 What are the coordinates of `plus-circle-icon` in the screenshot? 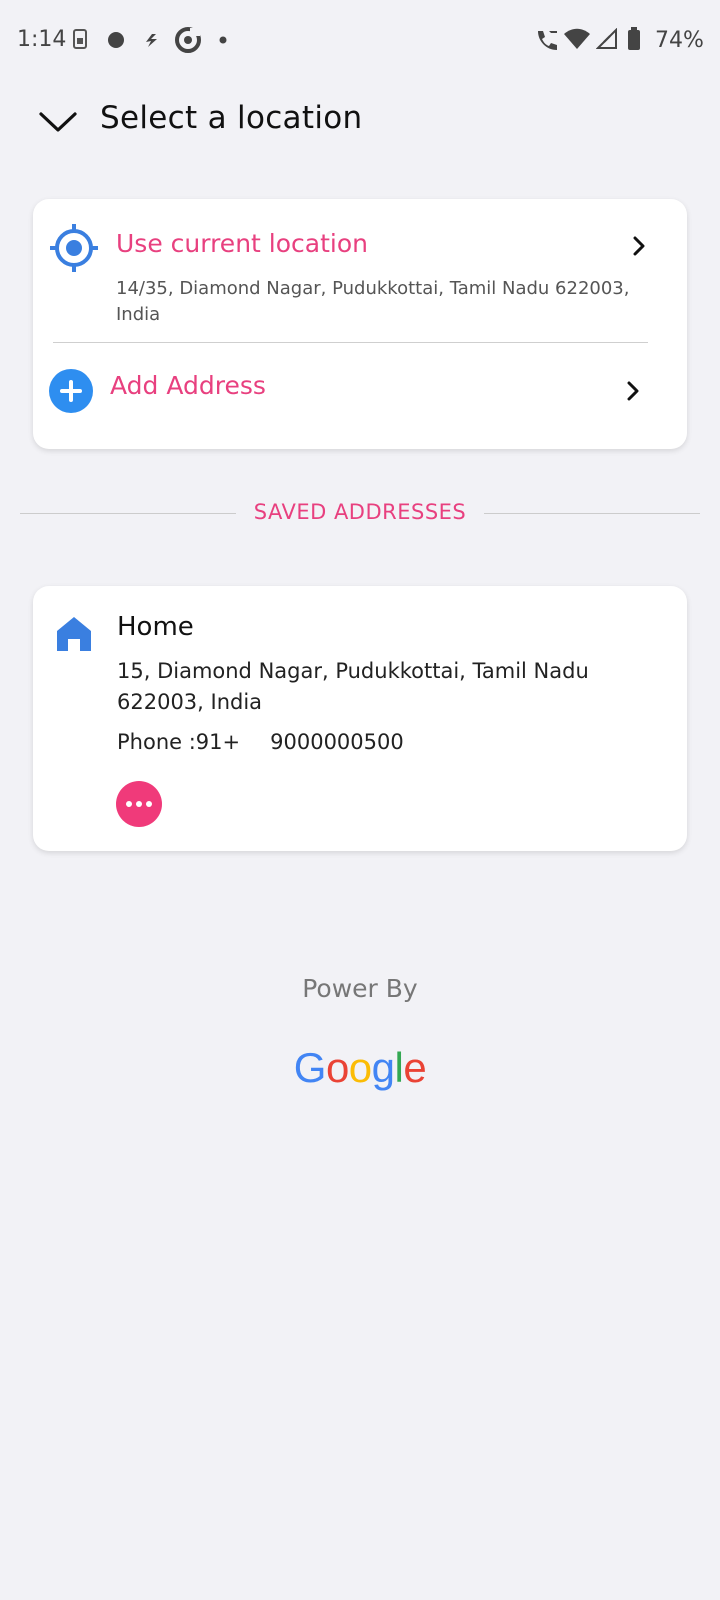 It's located at (71, 391).